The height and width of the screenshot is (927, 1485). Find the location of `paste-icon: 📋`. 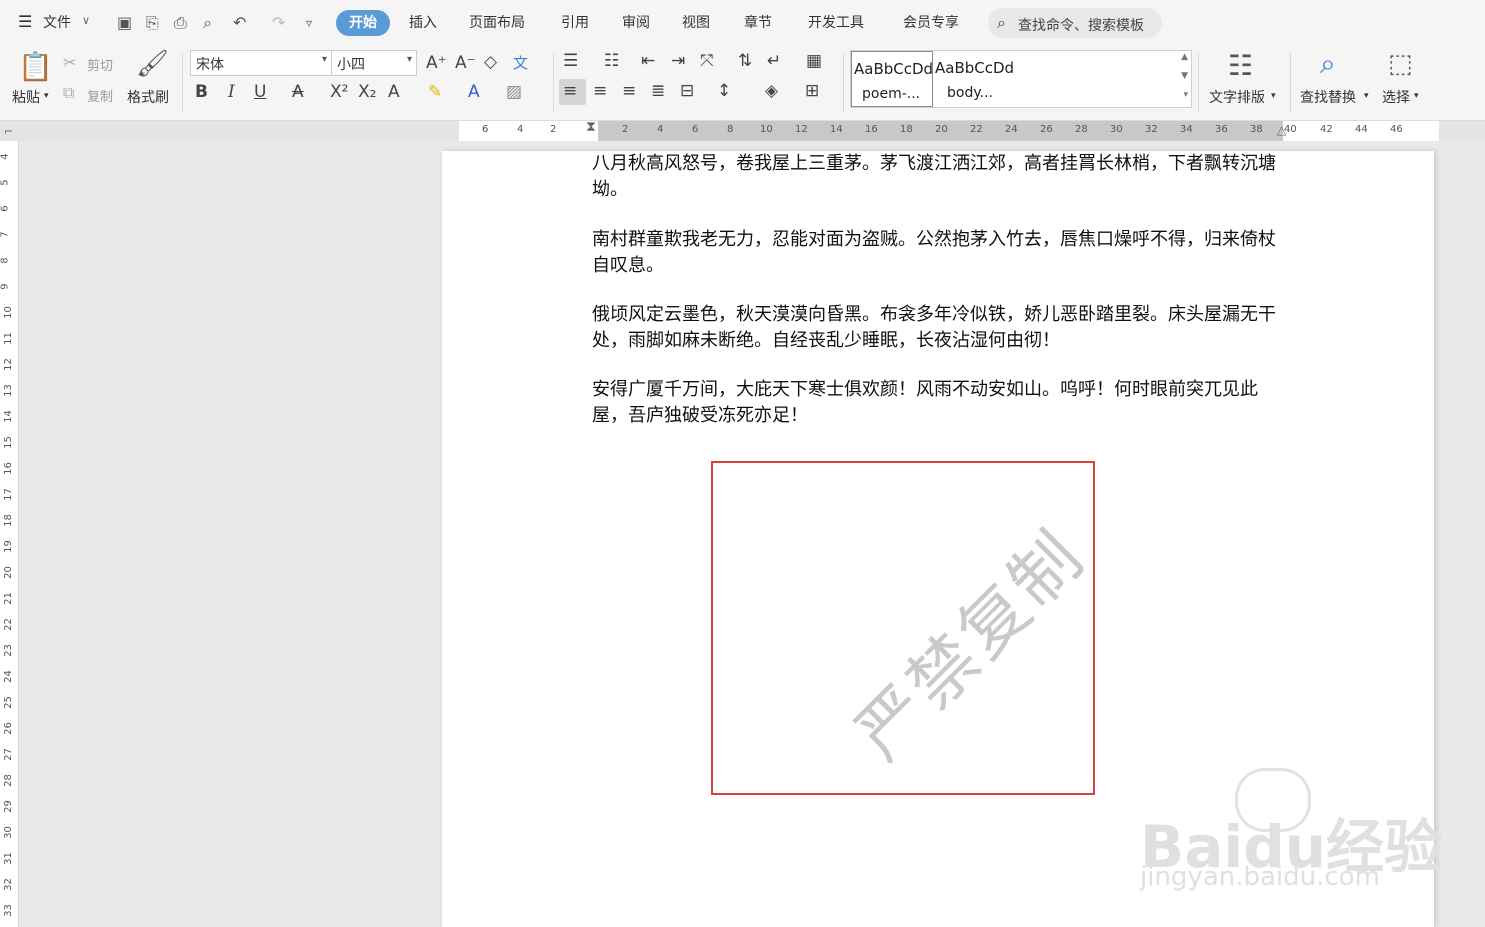

paste-icon: 📋 is located at coordinates (35, 66).